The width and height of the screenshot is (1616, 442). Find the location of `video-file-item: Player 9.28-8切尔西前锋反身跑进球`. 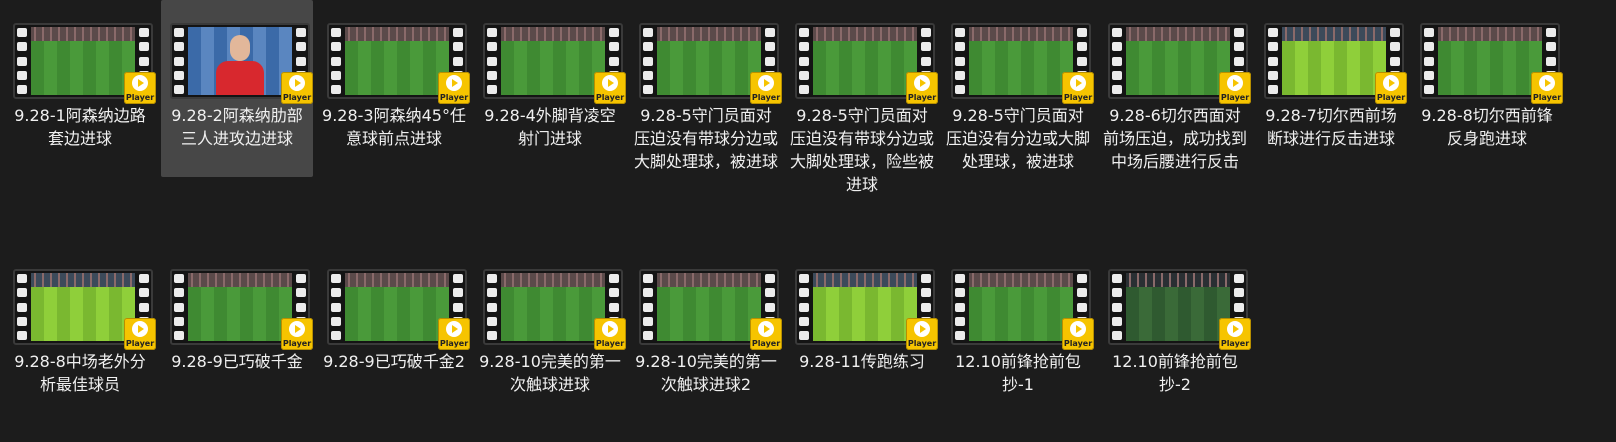

video-file-item: Player 9.28-8切尔西前锋反身跑进球 is located at coordinates (1487, 86).